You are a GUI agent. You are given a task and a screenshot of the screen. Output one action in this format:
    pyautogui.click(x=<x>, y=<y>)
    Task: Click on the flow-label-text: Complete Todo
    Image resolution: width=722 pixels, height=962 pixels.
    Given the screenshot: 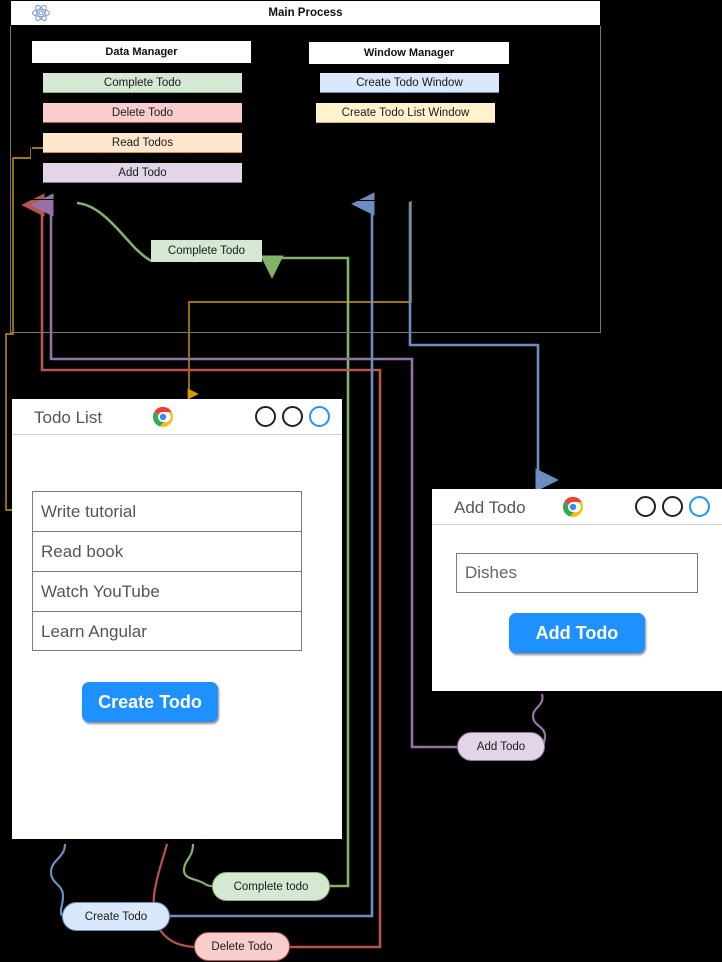 What is the action you would take?
    pyautogui.click(x=206, y=251)
    